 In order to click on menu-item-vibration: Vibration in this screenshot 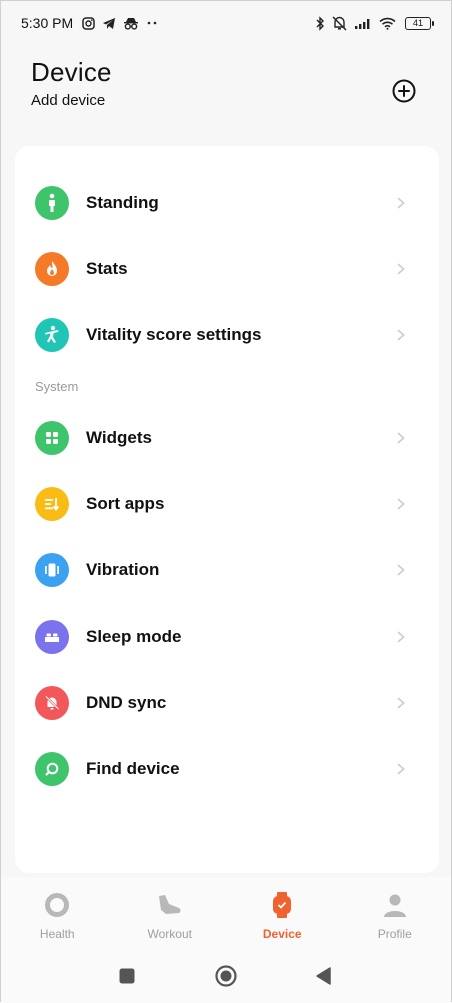, I will do `click(227, 570)`.